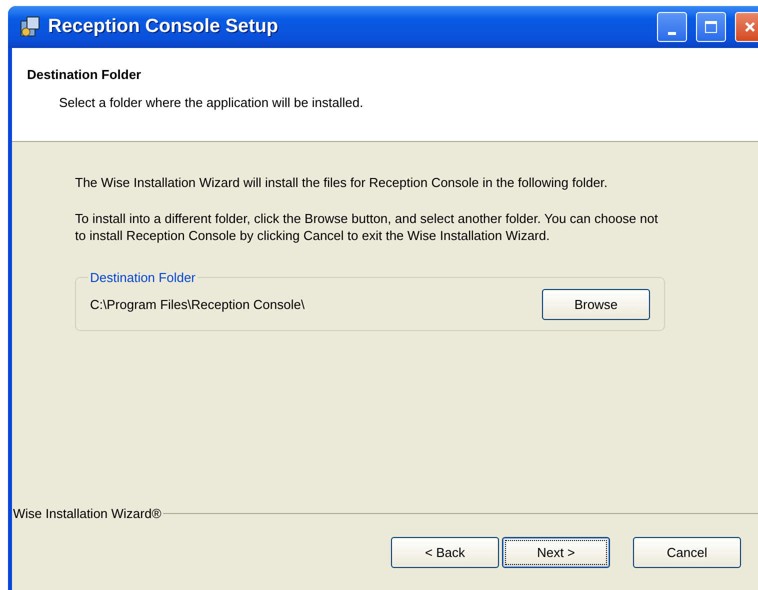 The width and height of the screenshot is (758, 590). What do you see at coordinates (672, 27) in the screenshot?
I see `minimize-button` at bounding box center [672, 27].